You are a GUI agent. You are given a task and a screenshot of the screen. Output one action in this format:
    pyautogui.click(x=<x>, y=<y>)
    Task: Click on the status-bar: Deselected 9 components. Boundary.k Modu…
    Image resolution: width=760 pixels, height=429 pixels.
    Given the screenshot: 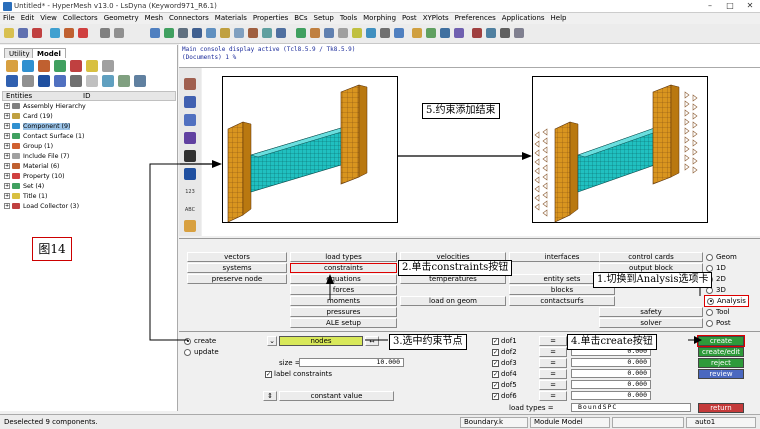 What is the action you would take?
    pyautogui.click(x=380, y=421)
    